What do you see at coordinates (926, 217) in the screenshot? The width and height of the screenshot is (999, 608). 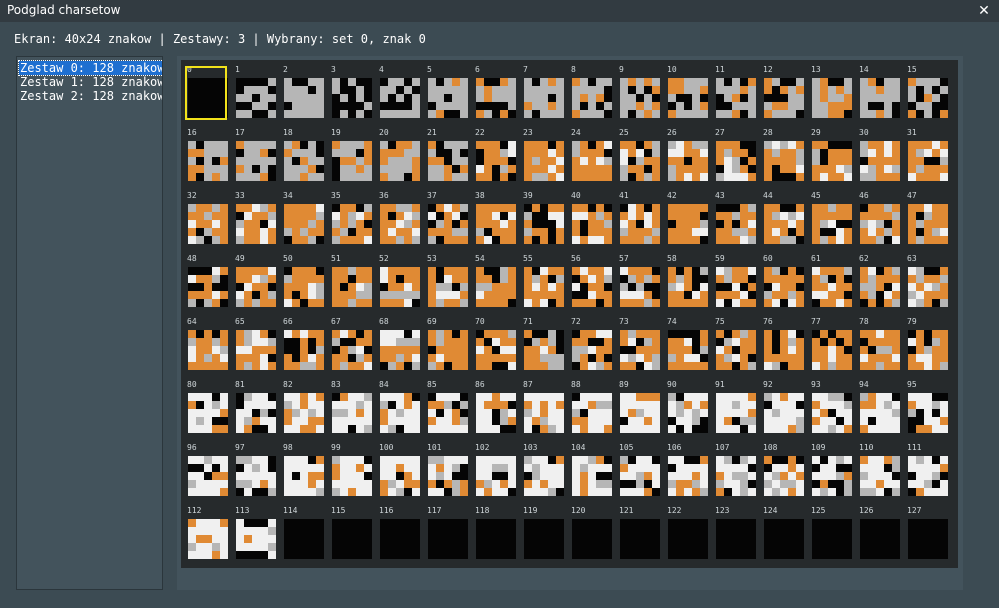 I see `char-cell: 47` at bounding box center [926, 217].